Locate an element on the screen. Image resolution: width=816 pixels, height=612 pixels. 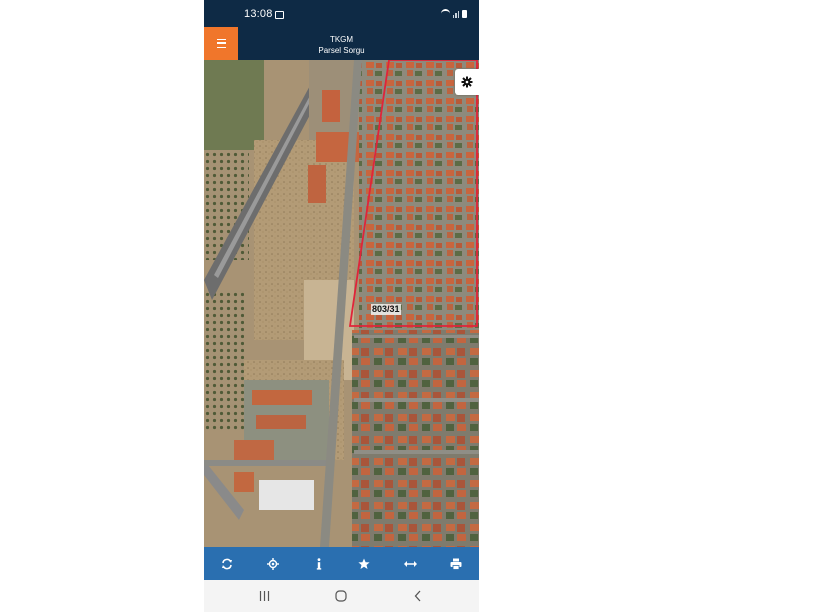
favorite-button is located at coordinates (364, 564).